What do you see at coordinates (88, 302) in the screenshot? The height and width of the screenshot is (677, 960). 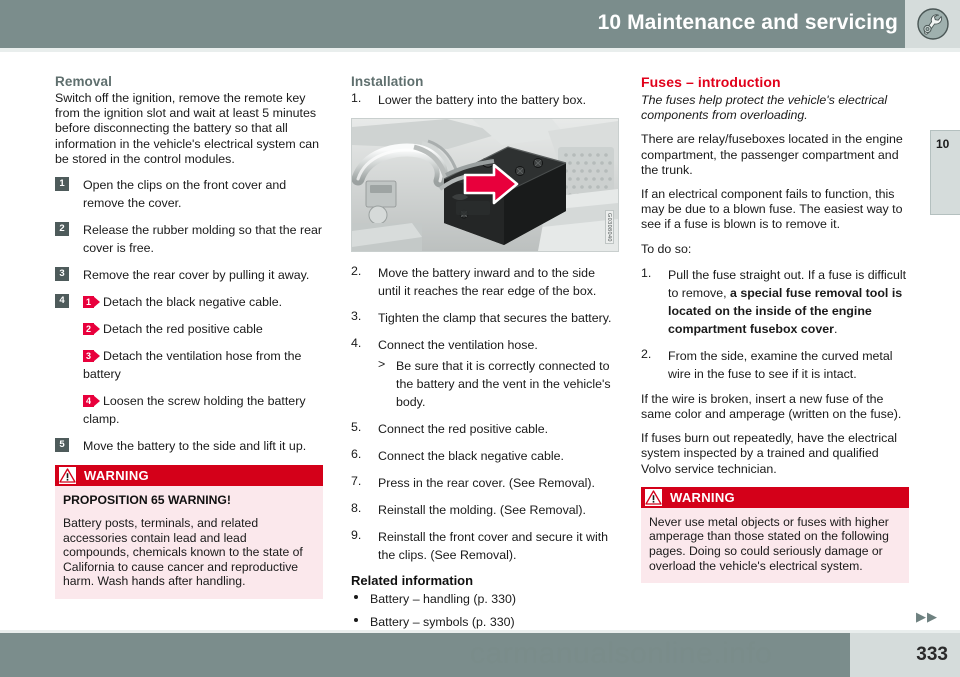 I see `arrow-flag-number: 1` at bounding box center [88, 302].